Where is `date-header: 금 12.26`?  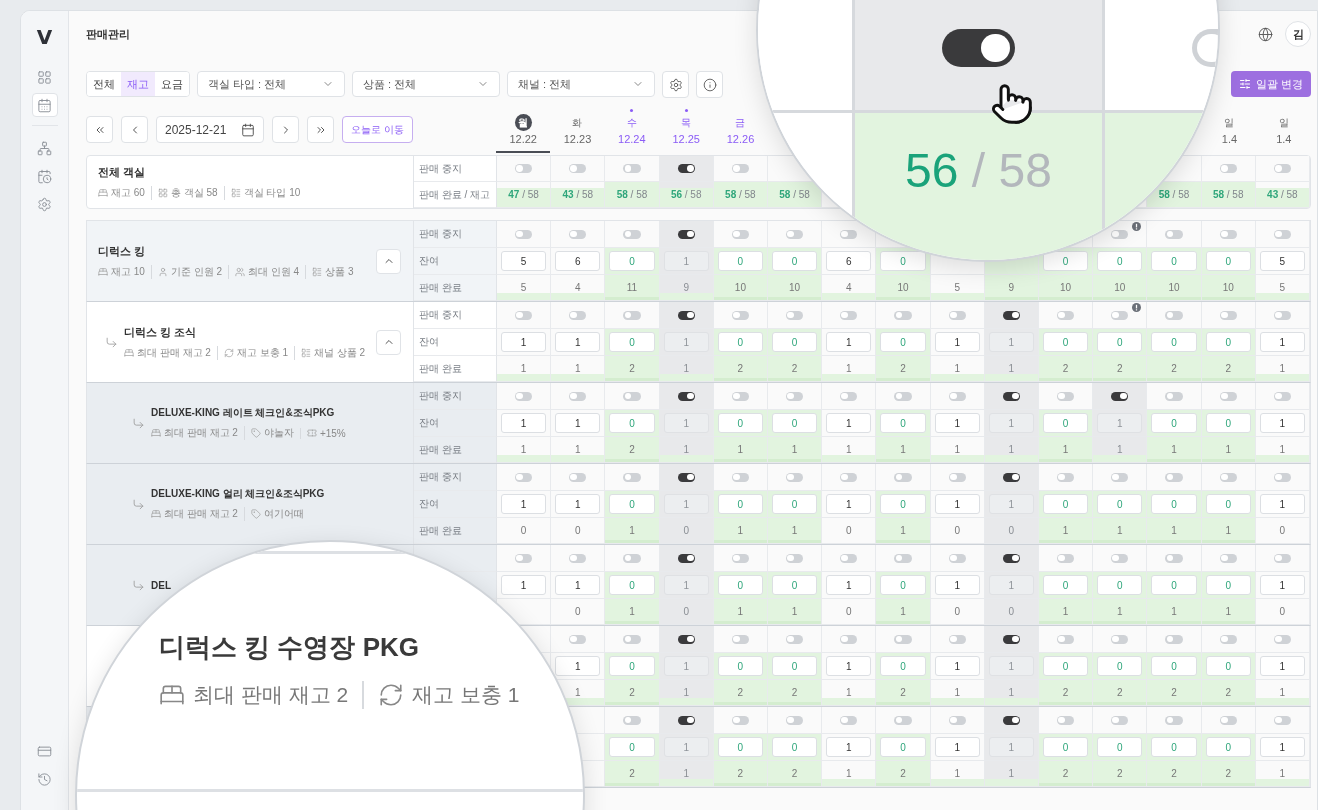 date-header: 금 12.26 is located at coordinates (740, 131).